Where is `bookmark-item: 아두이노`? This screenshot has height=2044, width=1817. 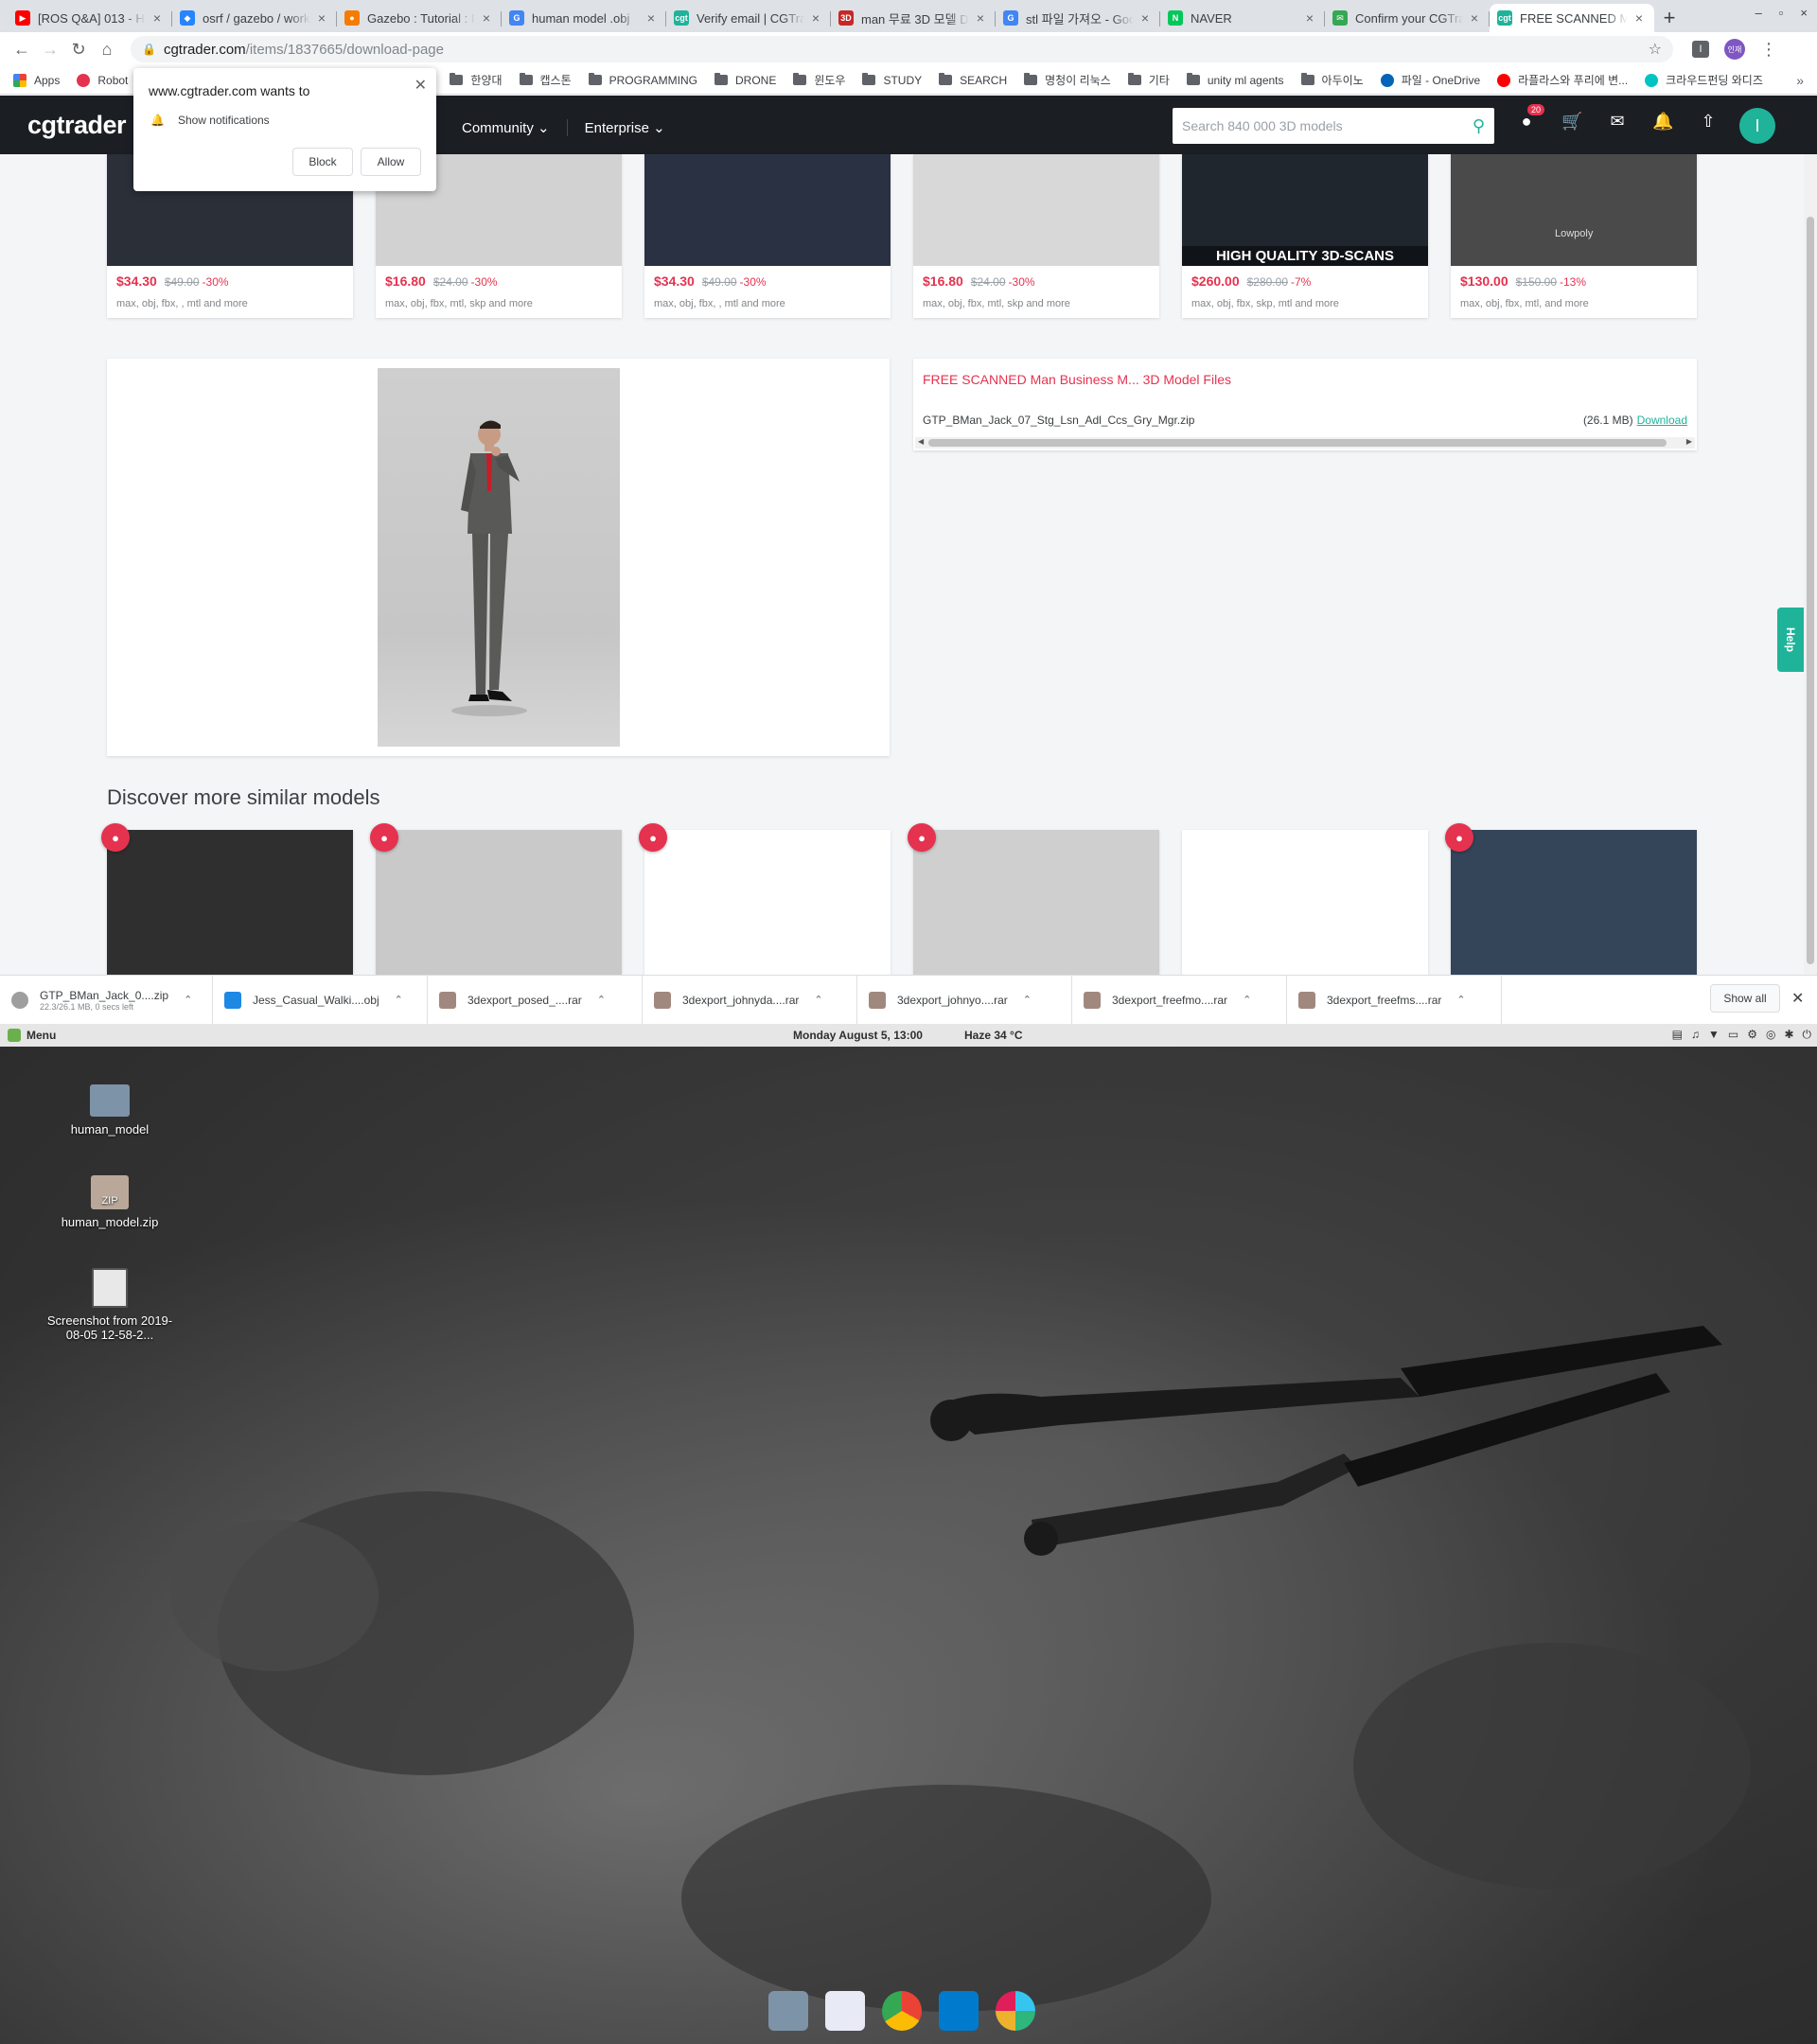
bookmark-item: 아두이노 is located at coordinates (1332, 80).